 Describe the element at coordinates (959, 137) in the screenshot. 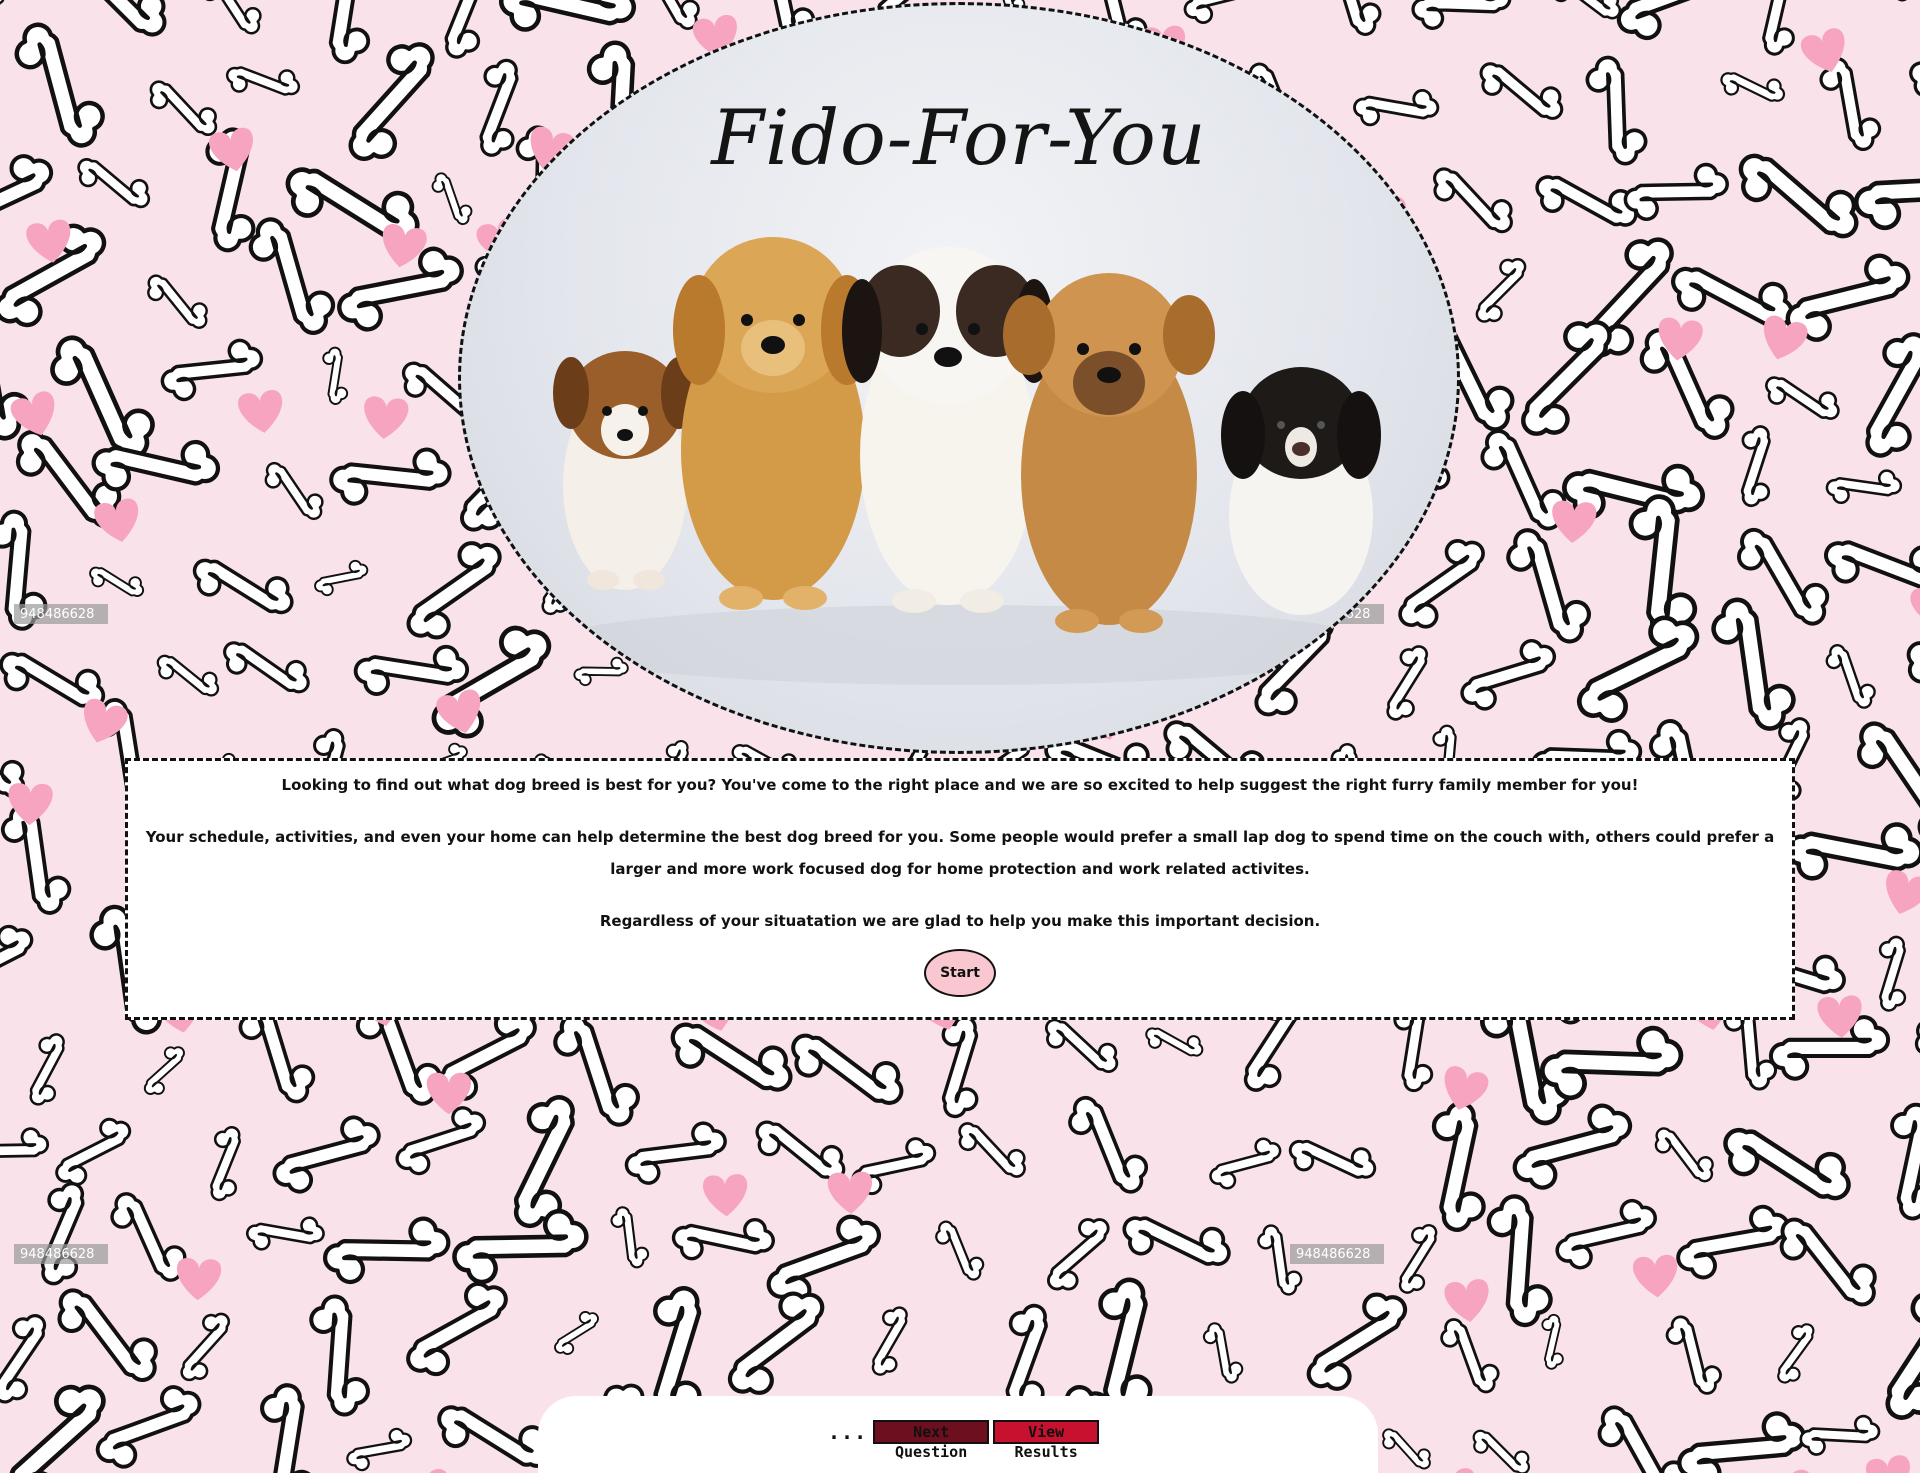

I see `site-title: Fido-For-You` at that location.